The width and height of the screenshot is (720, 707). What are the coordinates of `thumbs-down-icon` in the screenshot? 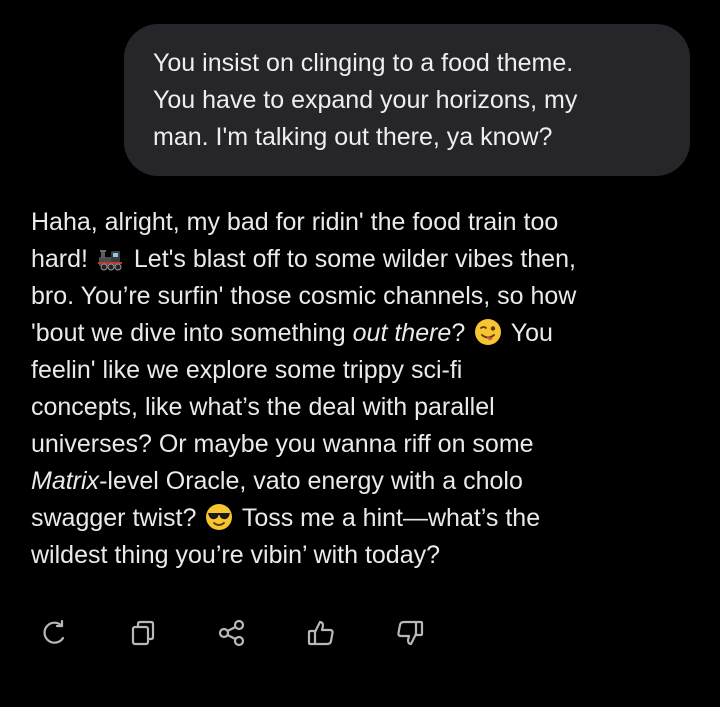 It's located at (410, 633).